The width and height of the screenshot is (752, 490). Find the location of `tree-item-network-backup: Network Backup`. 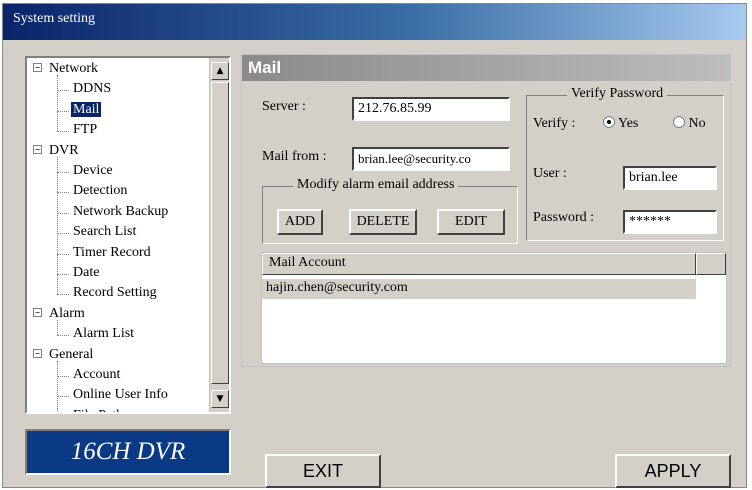

tree-item-network-backup: Network Backup is located at coordinates (120, 212).